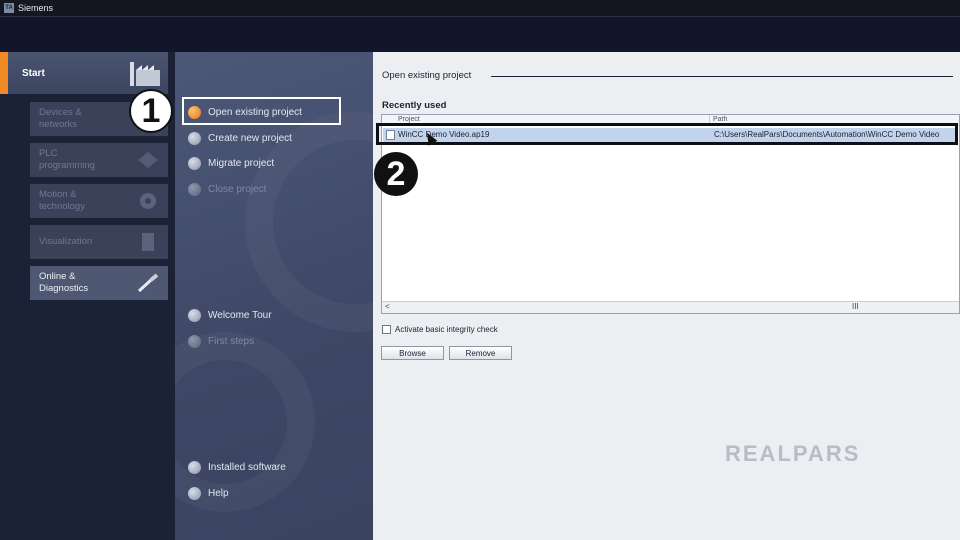 This screenshot has height=540, width=960. Describe the element at coordinates (480, 34) in the screenshot. I see `top-band` at that location.